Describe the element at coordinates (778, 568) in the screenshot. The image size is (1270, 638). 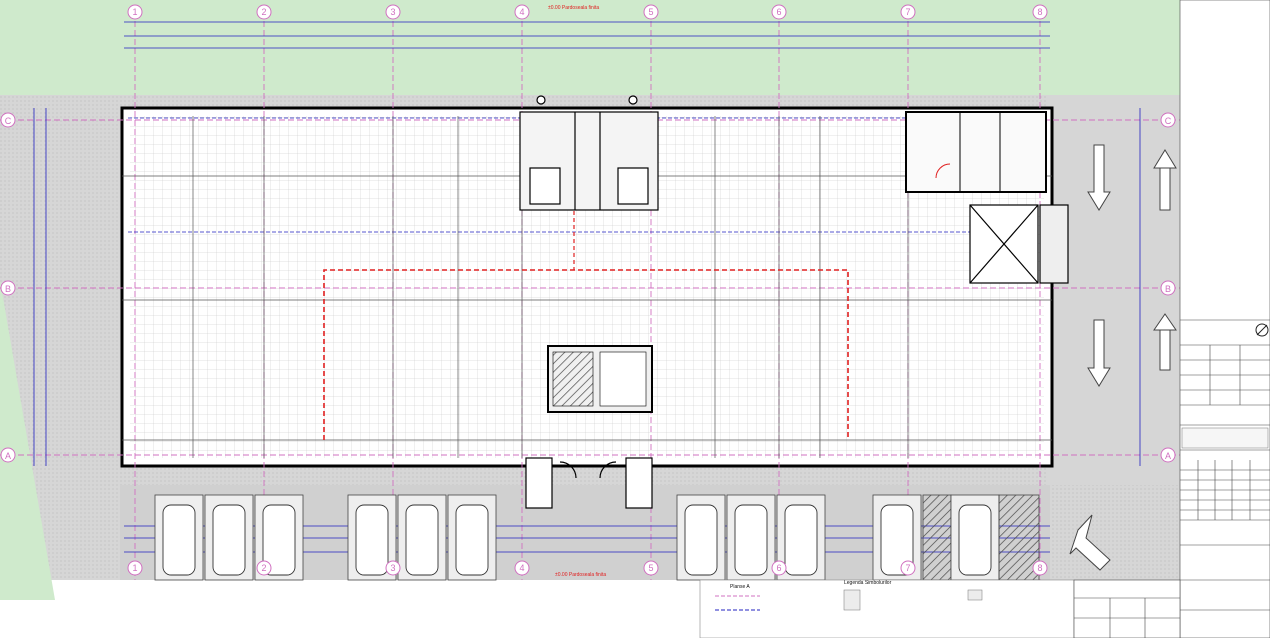
I see `axis-label-6-bottom: 6` at that location.